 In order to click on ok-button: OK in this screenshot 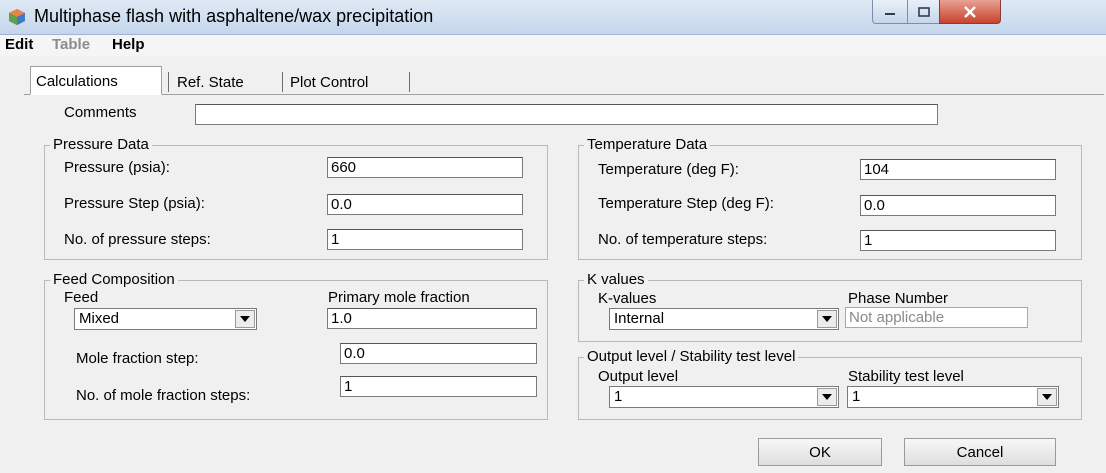, I will do `click(820, 452)`.